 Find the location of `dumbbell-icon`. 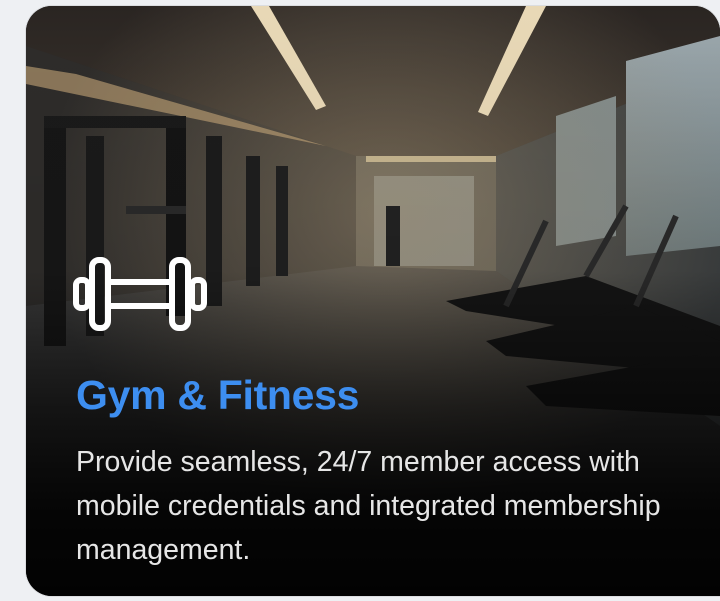

dumbbell-icon is located at coordinates (140, 294).